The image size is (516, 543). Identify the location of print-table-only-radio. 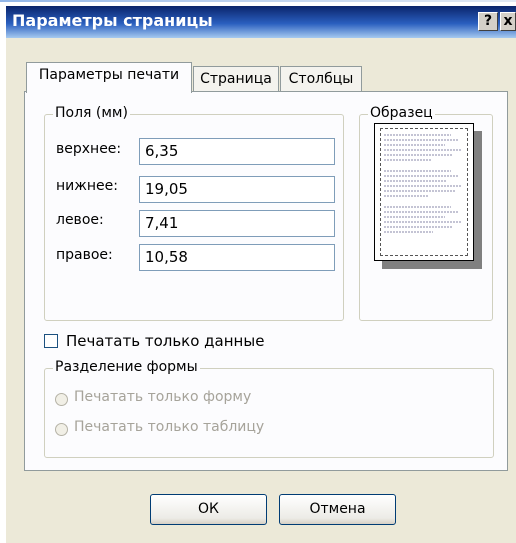
(61, 429).